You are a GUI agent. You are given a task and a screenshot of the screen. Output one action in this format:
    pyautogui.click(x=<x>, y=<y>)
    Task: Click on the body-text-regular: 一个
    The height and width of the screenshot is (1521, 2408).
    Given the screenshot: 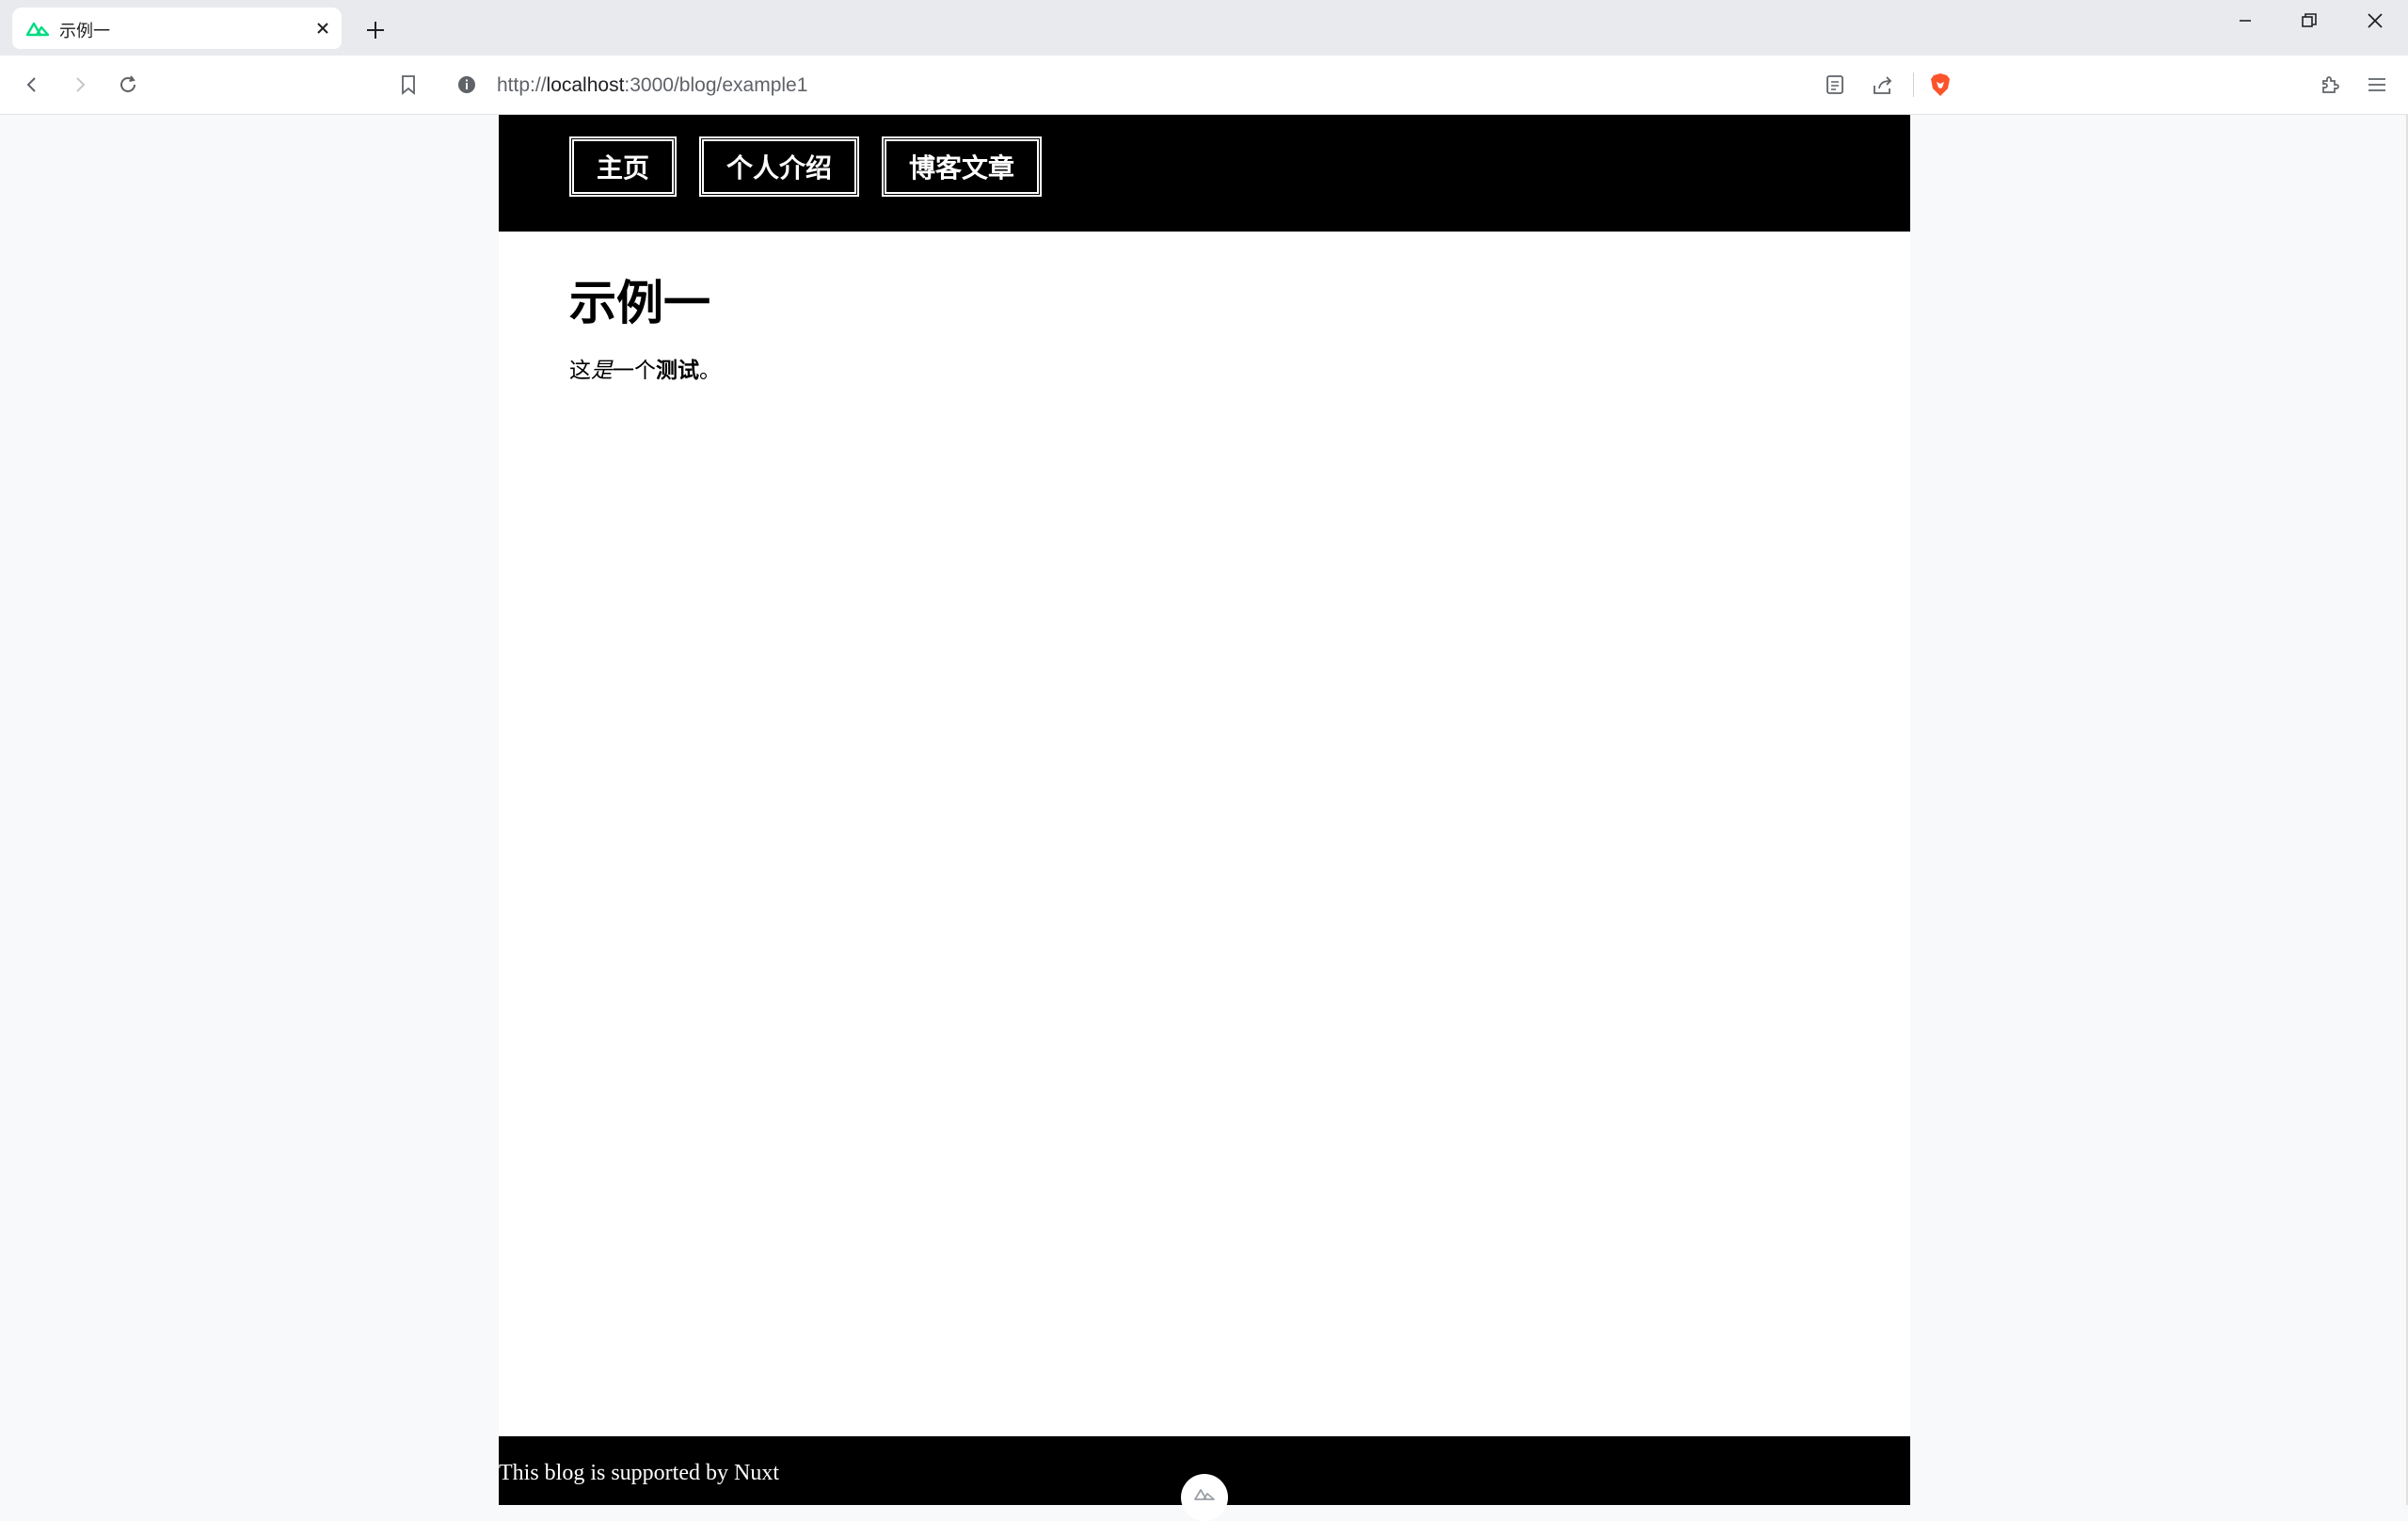 What is the action you would take?
    pyautogui.click(x=634, y=371)
    